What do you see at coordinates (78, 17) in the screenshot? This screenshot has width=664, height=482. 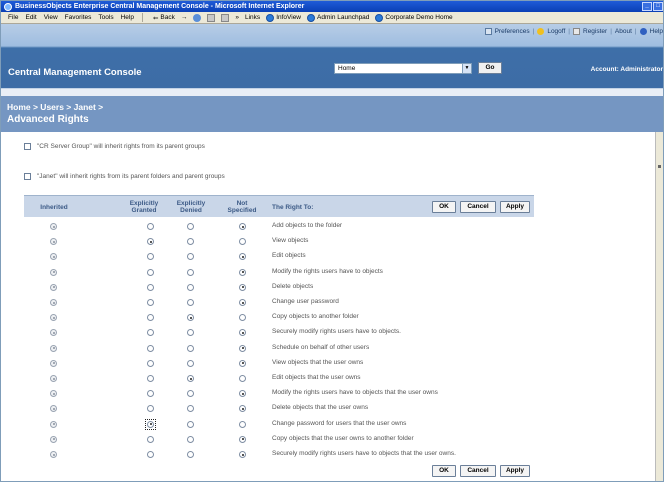 I see `menu-favorites: Favorites` at bounding box center [78, 17].